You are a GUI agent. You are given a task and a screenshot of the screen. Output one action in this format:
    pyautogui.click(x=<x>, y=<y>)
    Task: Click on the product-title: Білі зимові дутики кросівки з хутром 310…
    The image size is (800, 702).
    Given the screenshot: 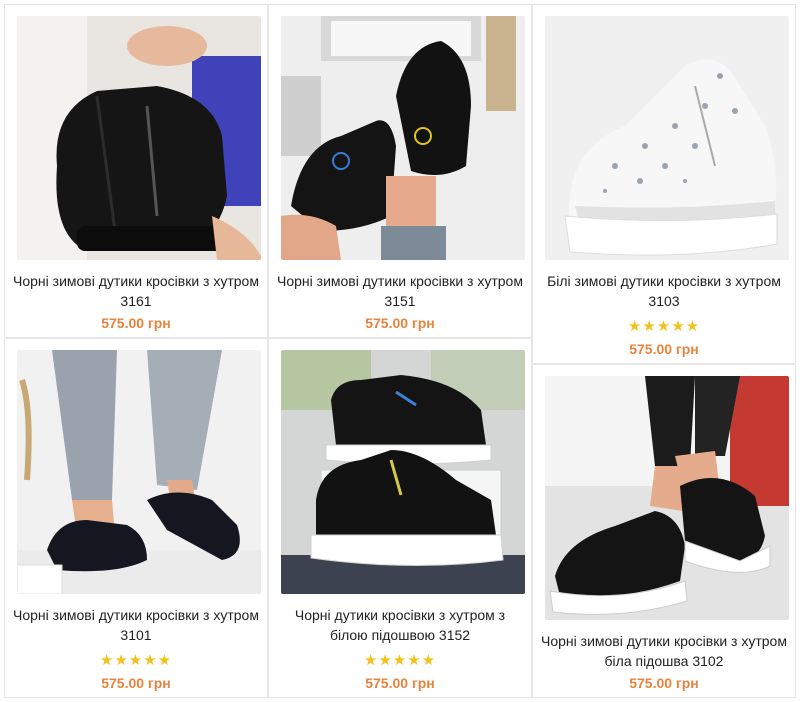 What is the action you would take?
    pyautogui.click(x=664, y=291)
    